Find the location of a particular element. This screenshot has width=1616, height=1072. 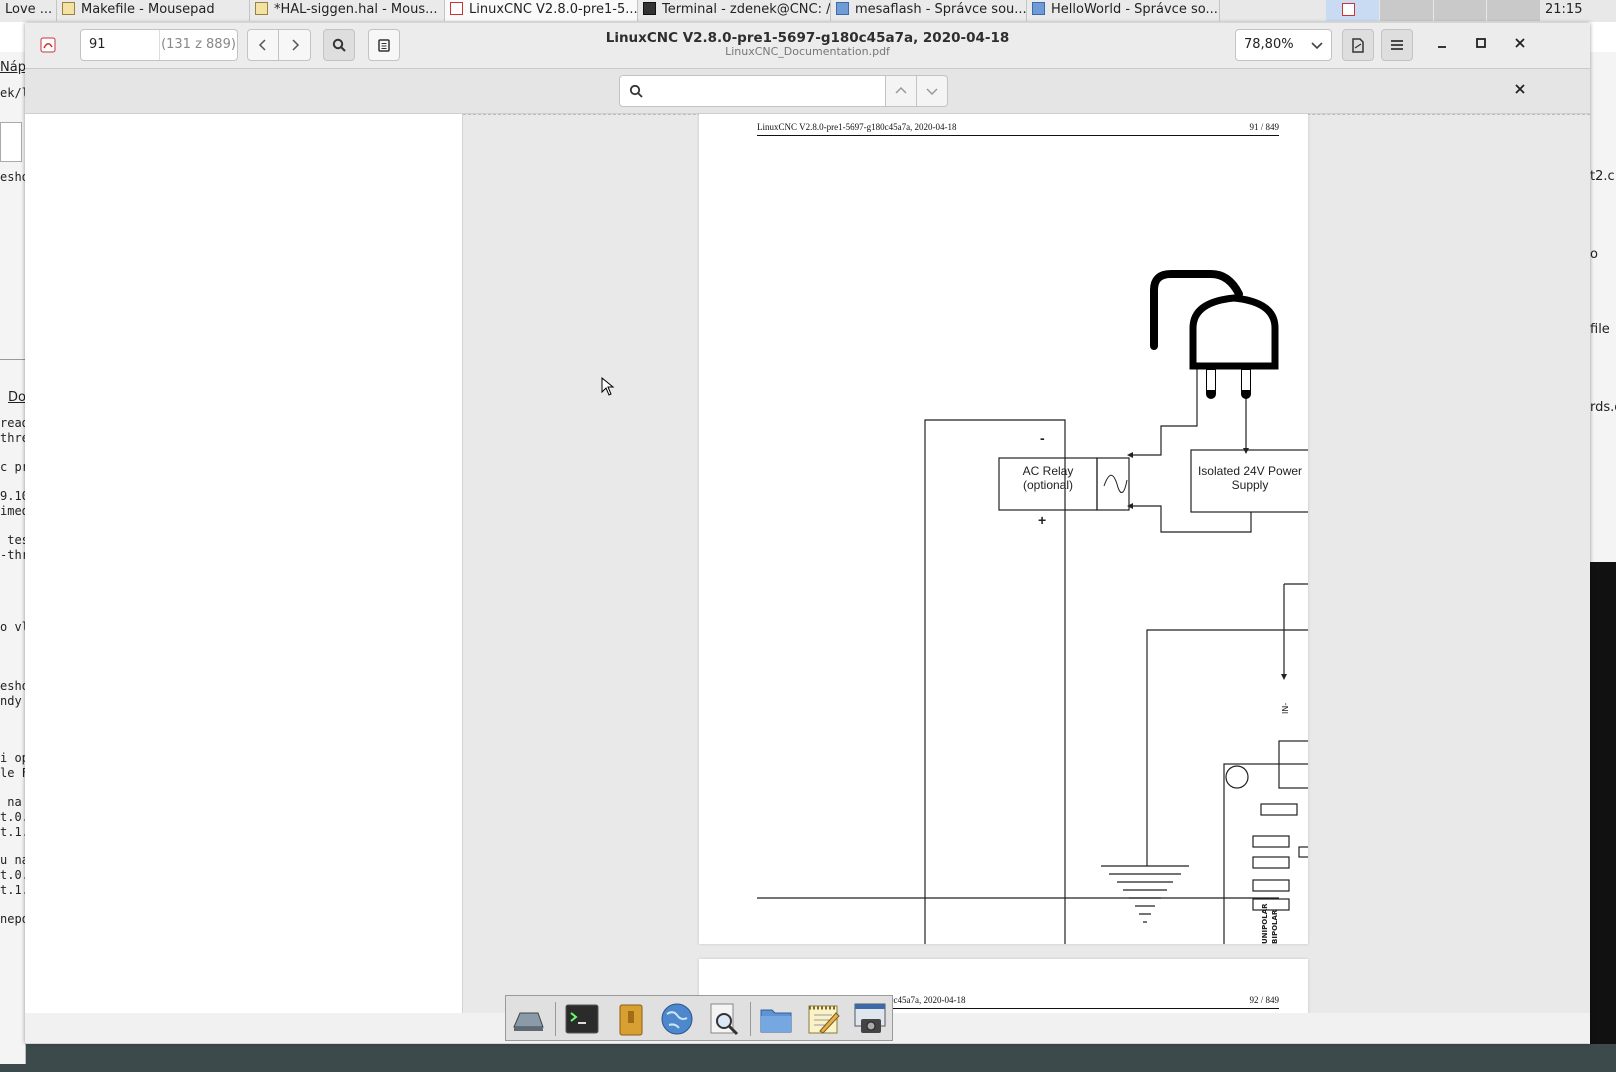

terminal-launcher is located at coordinates (582, 1019).